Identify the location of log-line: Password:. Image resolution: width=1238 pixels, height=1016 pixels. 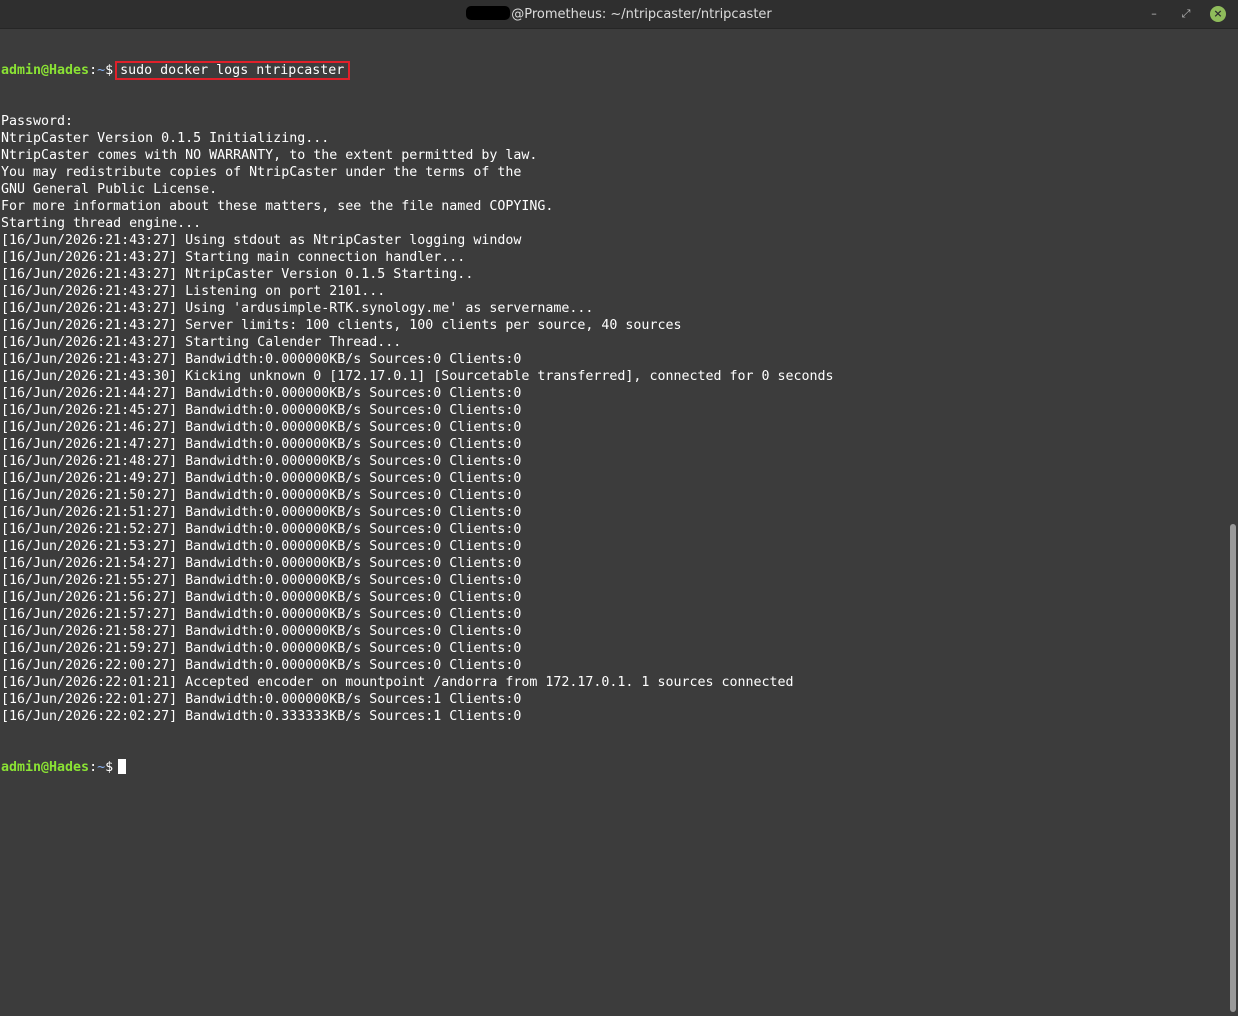
(37, 121).